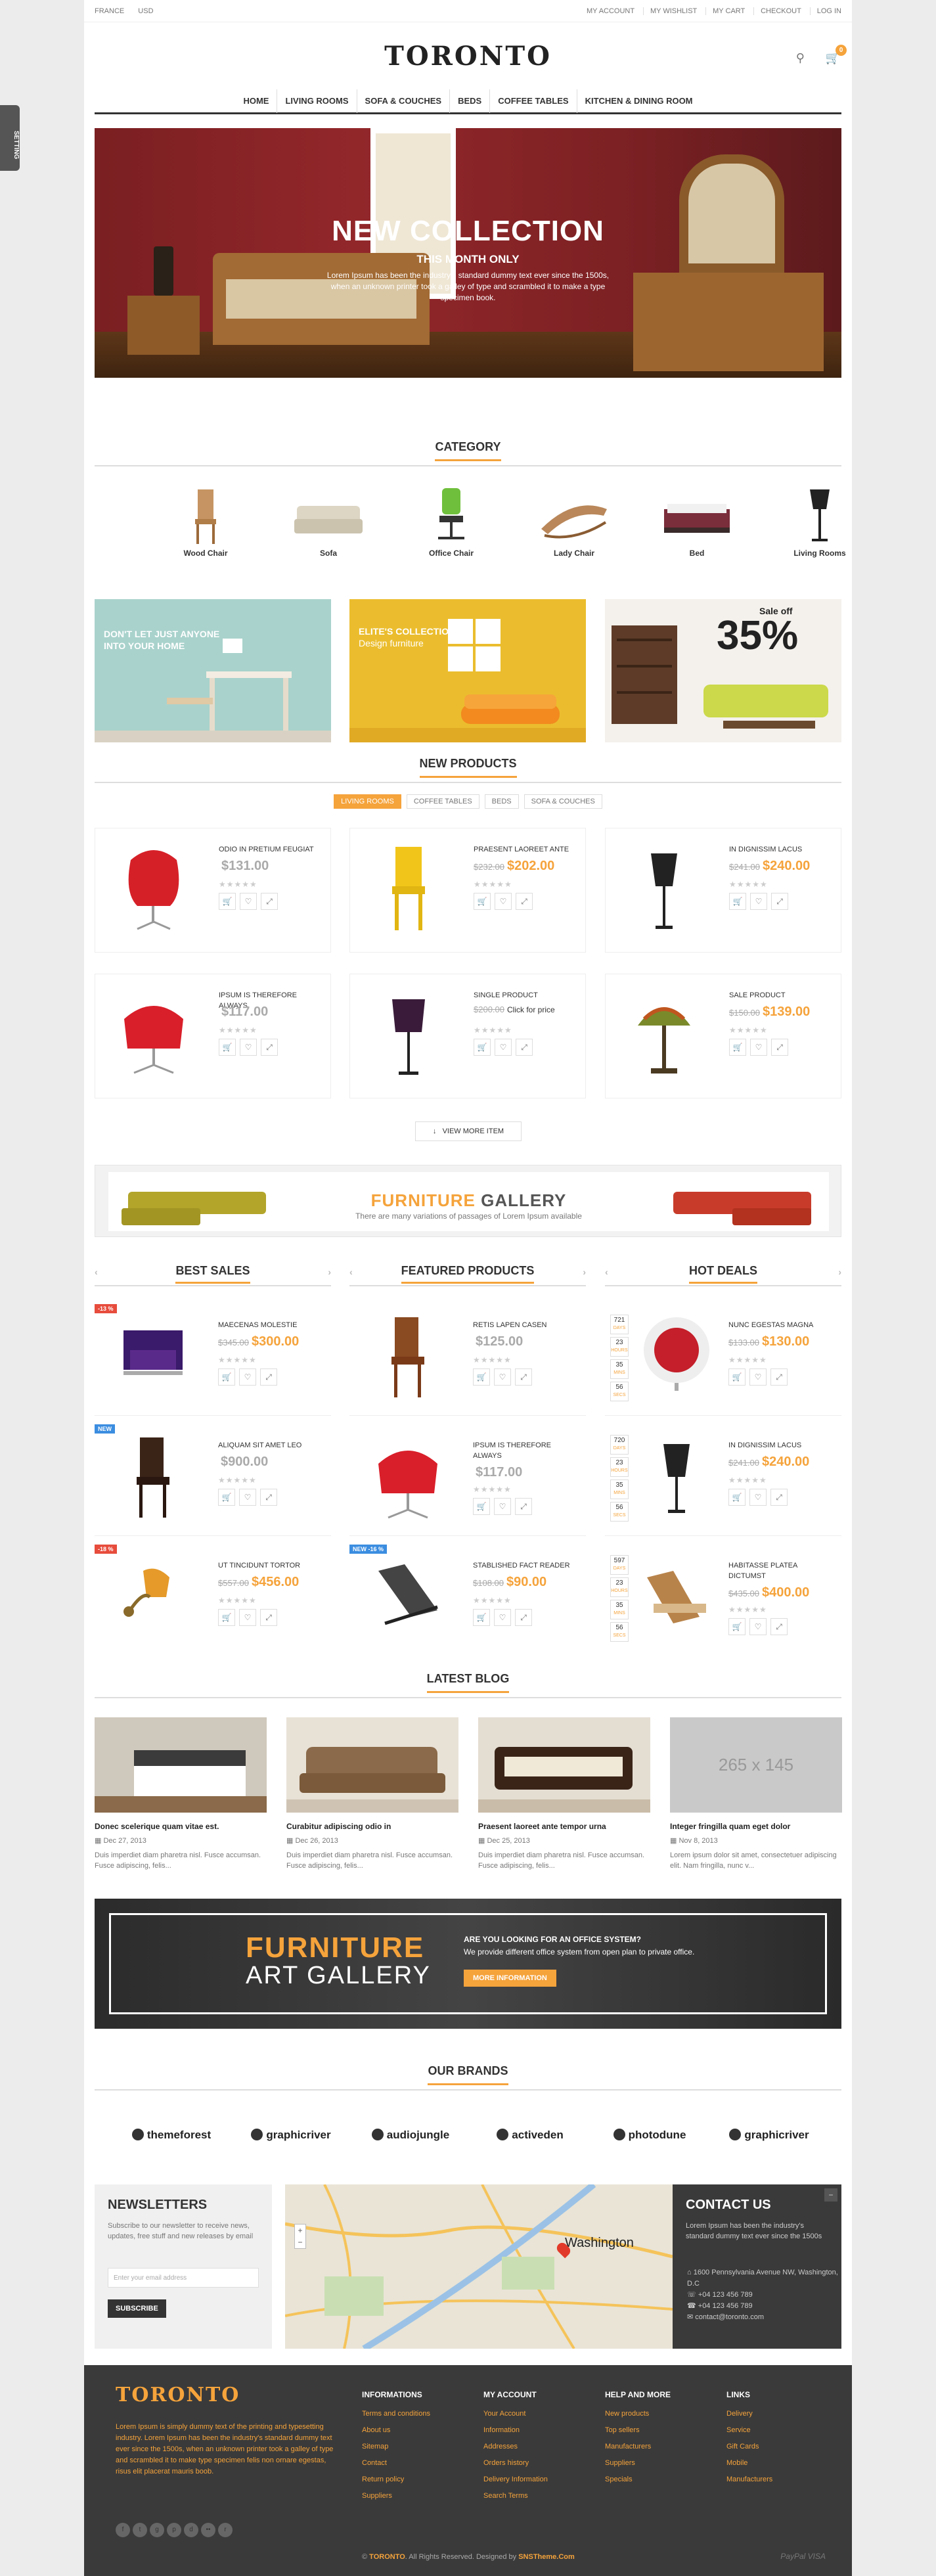  I want to click on newsletter-email-input: Enter your email address, so click(183, 2278).